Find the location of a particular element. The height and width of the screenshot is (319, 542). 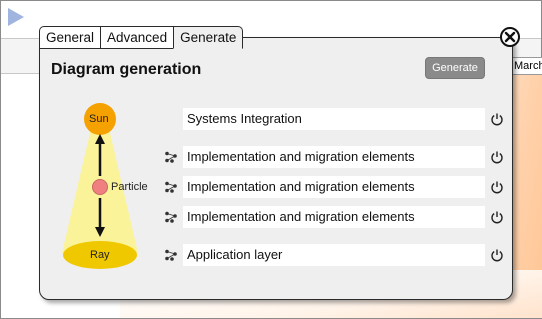

background-toolbar-cell is located at coordinates (21, 55).